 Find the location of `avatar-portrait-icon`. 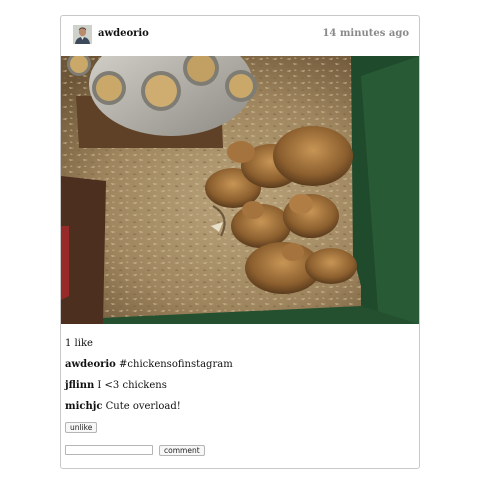

avatar-portrait-icon is located at coordinates (82, 34).